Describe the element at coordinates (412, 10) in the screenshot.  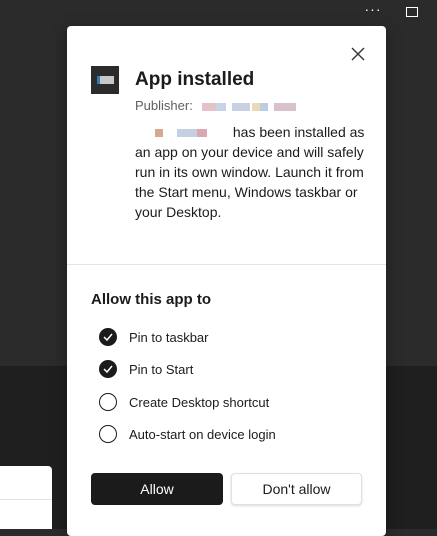
I see `maximize-icon` at that location.